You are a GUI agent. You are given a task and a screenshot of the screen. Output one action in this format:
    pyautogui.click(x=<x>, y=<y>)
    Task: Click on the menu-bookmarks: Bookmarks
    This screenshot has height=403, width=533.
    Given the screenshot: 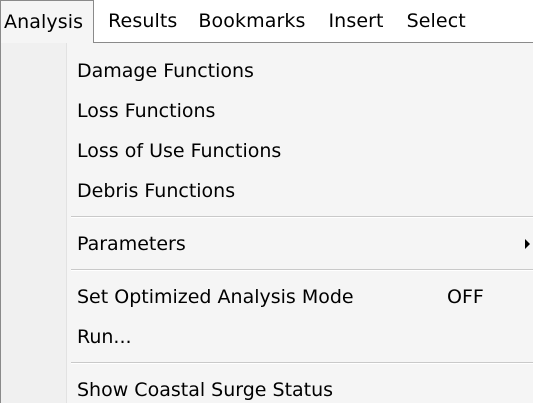 What is the action you would take?
    pyautogui.click(x=252, y=21)
    